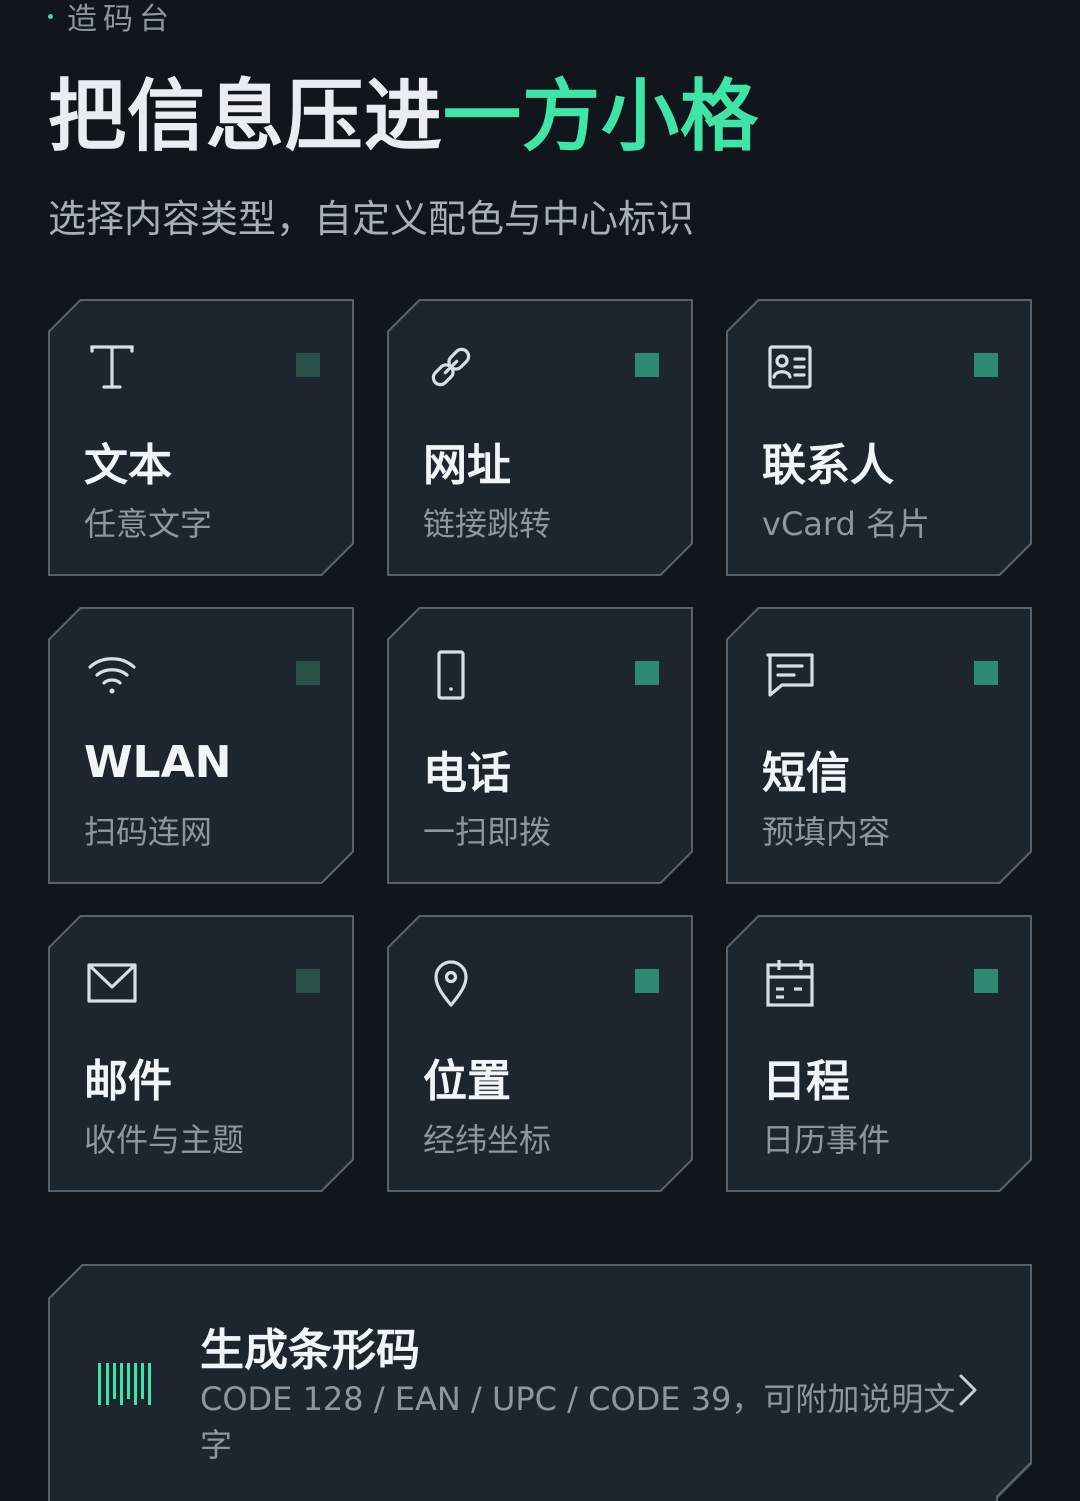  Describe the element at coordinates (451, 983) in the screenshot. I see `location-pin-icon` at that location.